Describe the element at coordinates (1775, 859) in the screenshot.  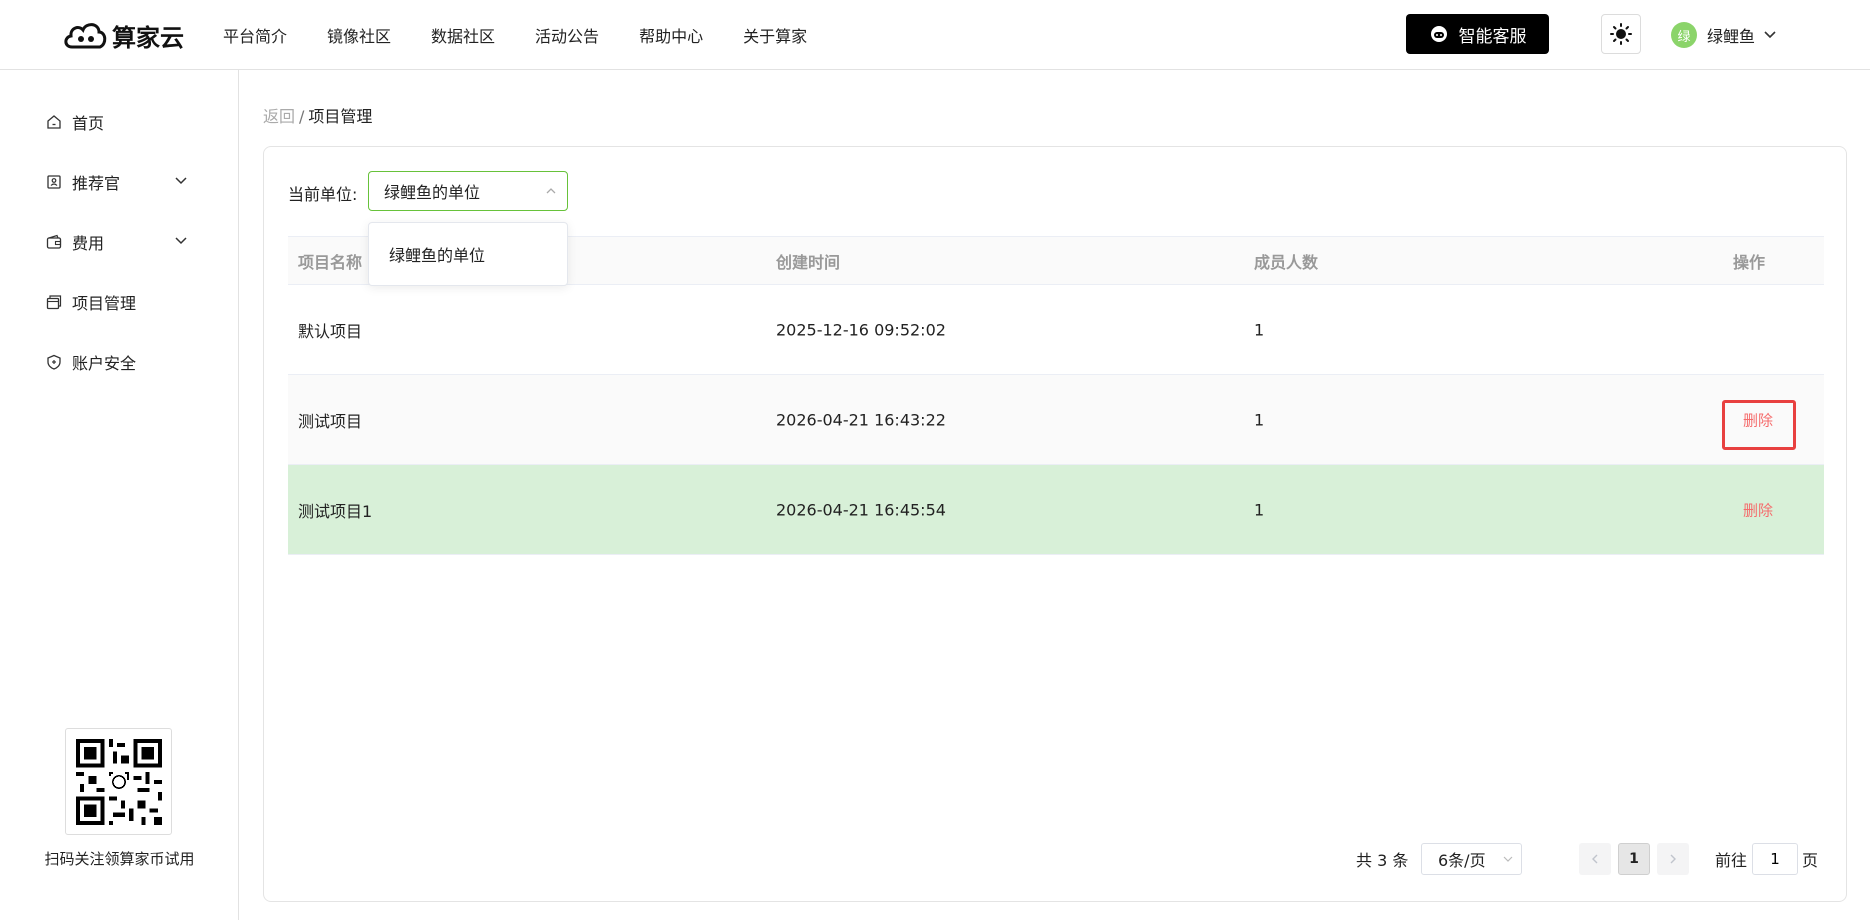
I see `goto-page-input` at that location.